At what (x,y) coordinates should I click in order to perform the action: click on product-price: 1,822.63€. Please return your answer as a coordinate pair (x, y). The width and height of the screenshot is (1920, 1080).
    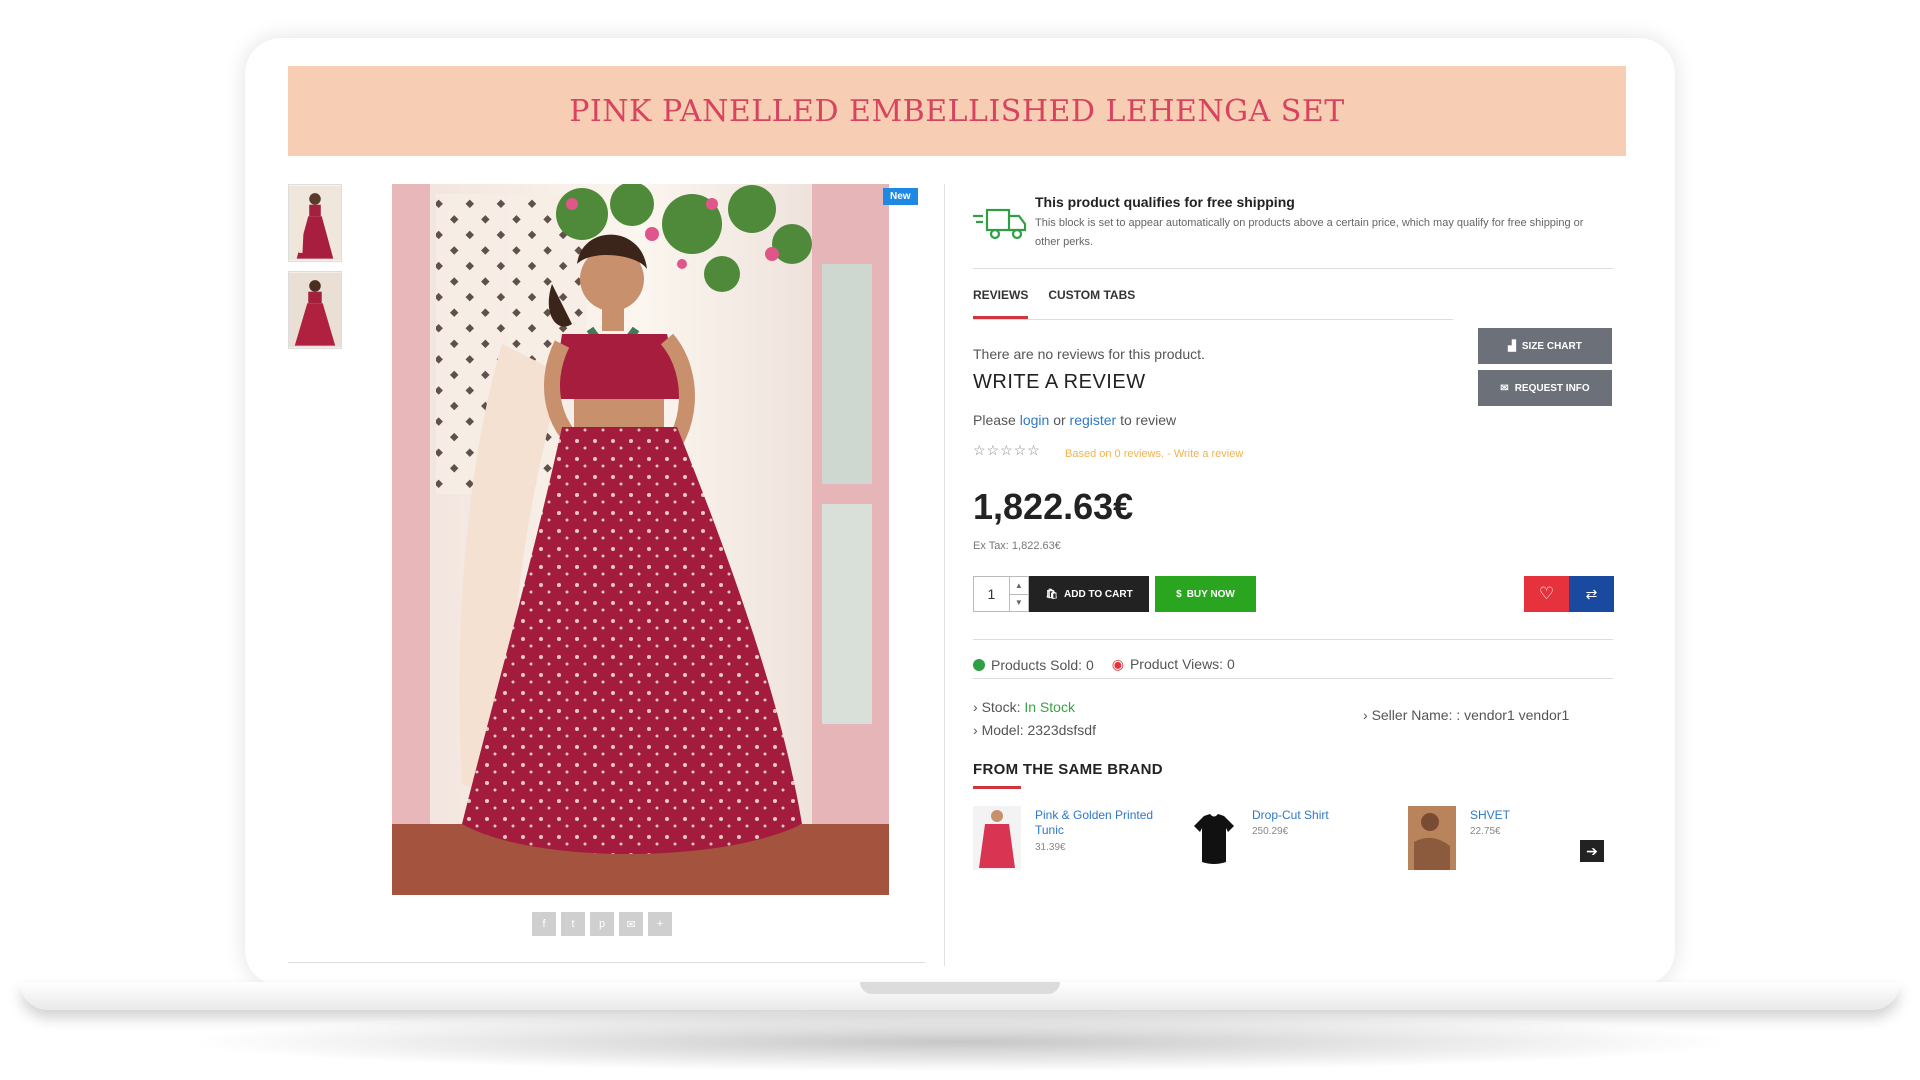
    Looking at the image, I should click on (1053, 506).